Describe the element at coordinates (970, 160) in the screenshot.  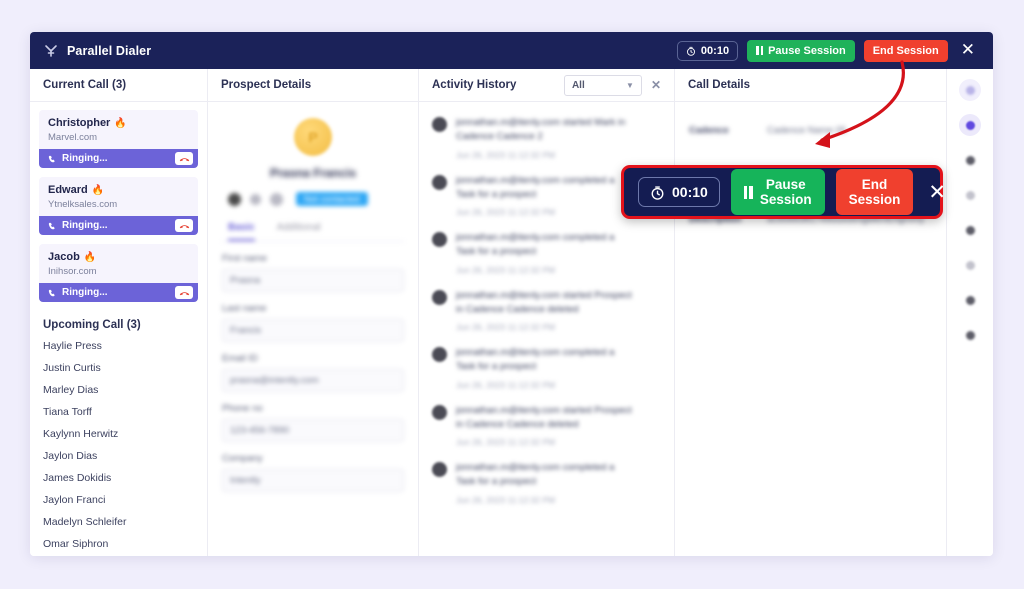
I see `contacts-icon` at that location.